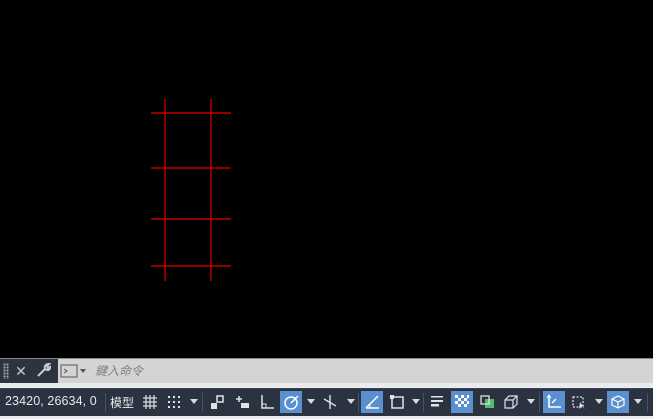 The image size is (653, 419). What do you see at coordinates (174, 402) in the screenshot?
I see `snap-mode-icon` at bounding box center [174, 402].